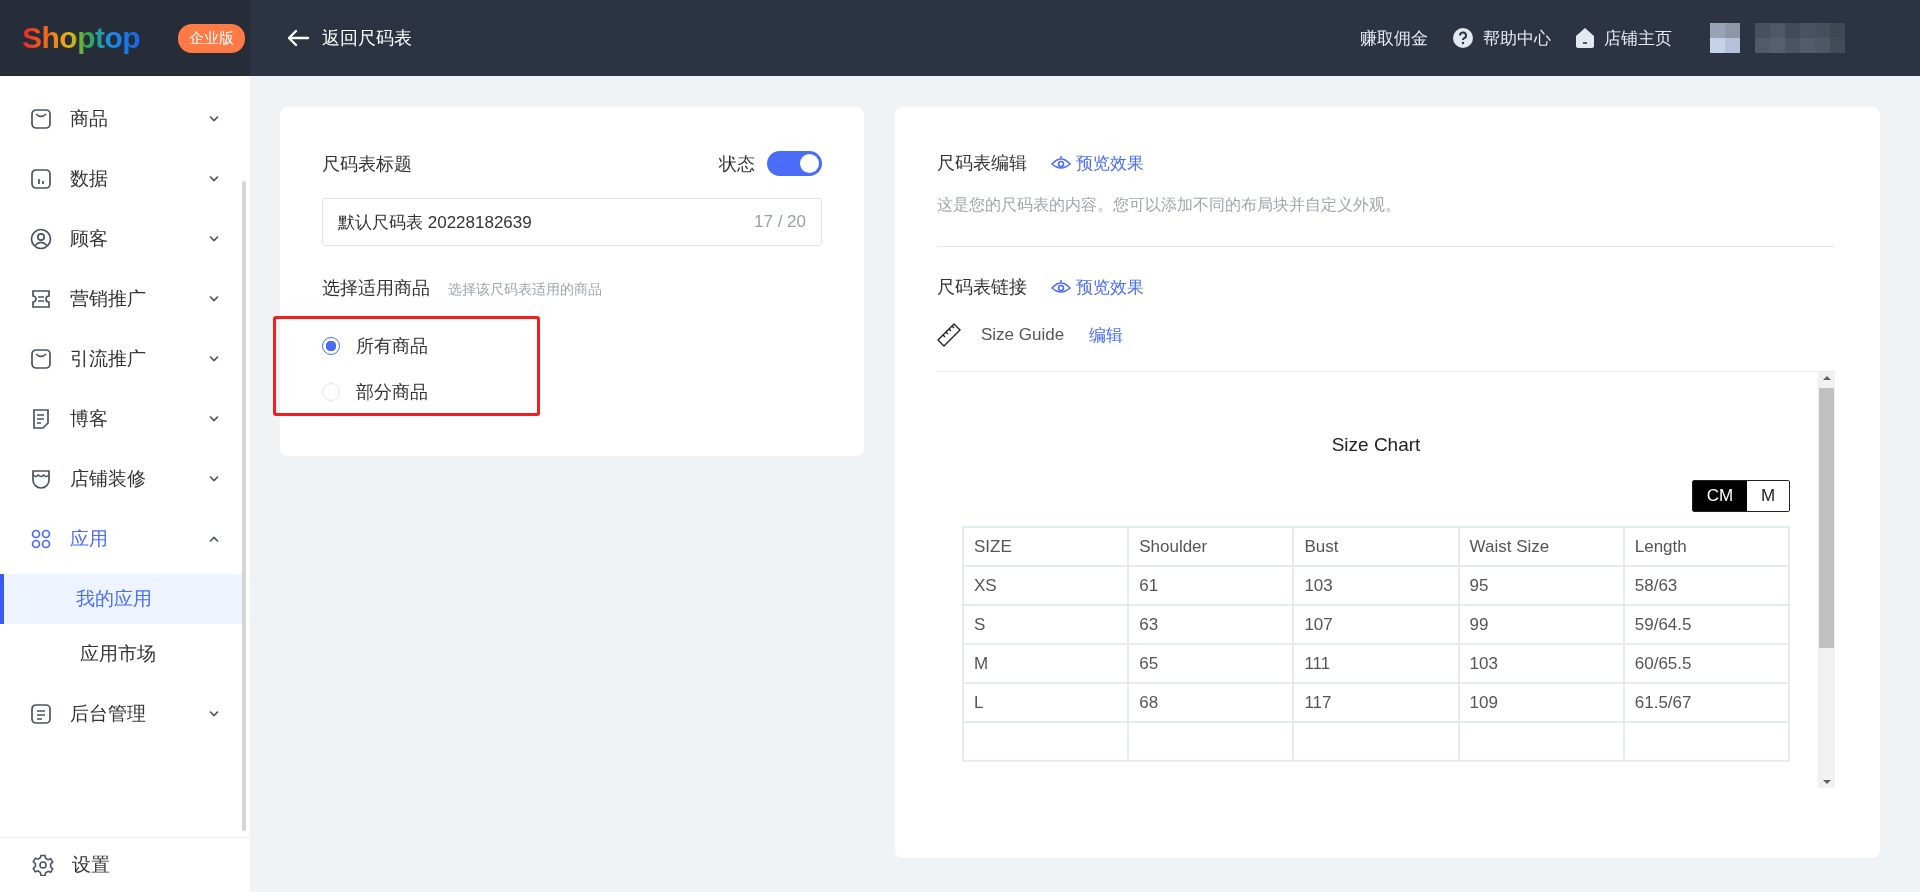 This screenshot has height=892, width=1920. Describe the element at coordinates (1046, 546) in the screenshot. I see `column-header: SIZE` at that location.